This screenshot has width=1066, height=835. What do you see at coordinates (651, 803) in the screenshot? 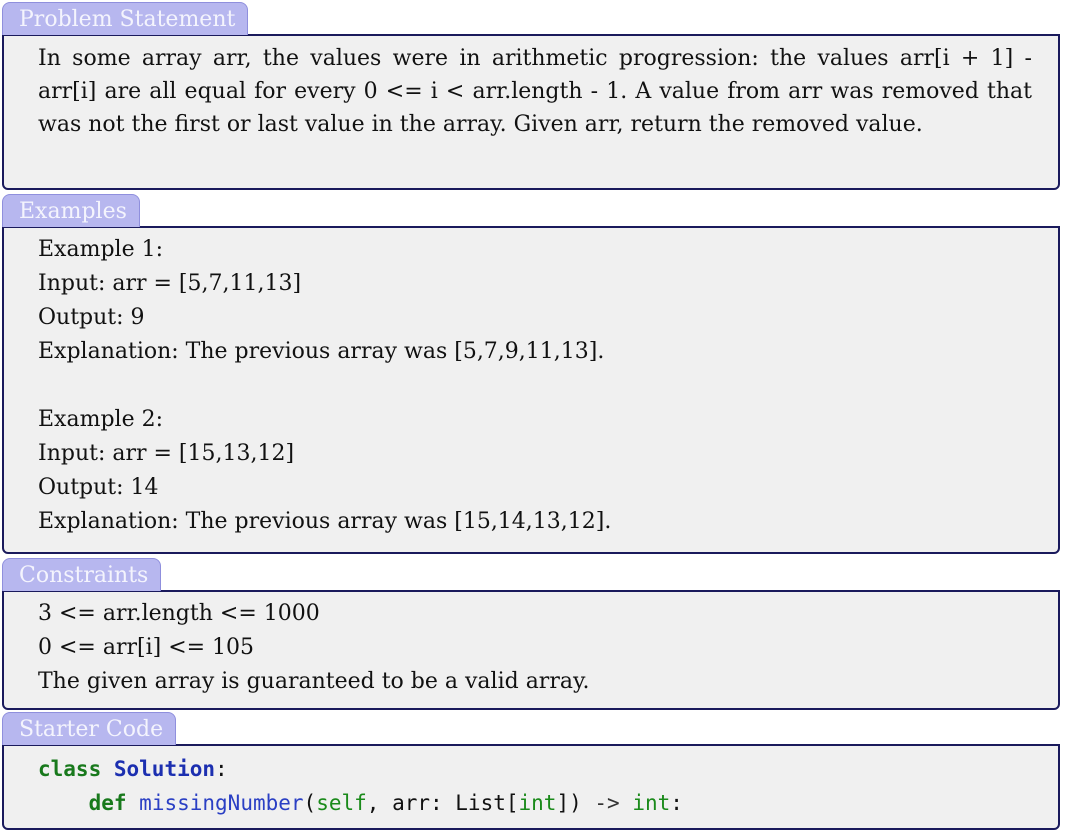
I see `return-type: int` at bounding box center [651, 803].